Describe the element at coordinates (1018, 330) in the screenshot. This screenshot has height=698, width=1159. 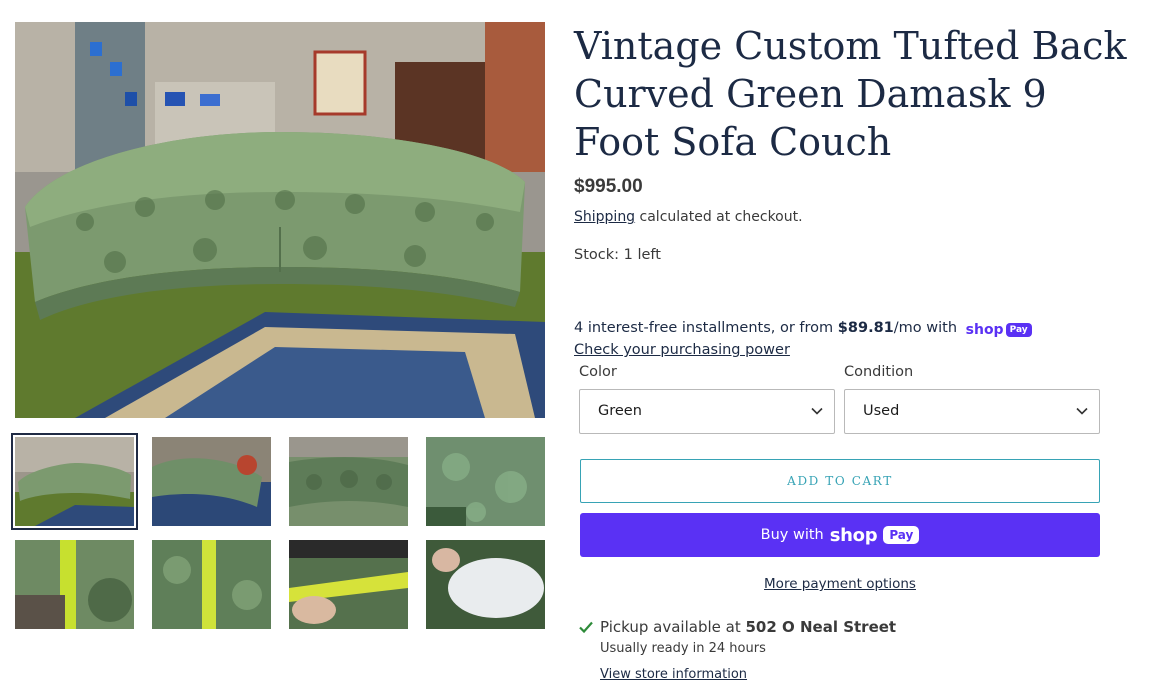
I see `shop-pay-logo-badge: Pay` at that location.